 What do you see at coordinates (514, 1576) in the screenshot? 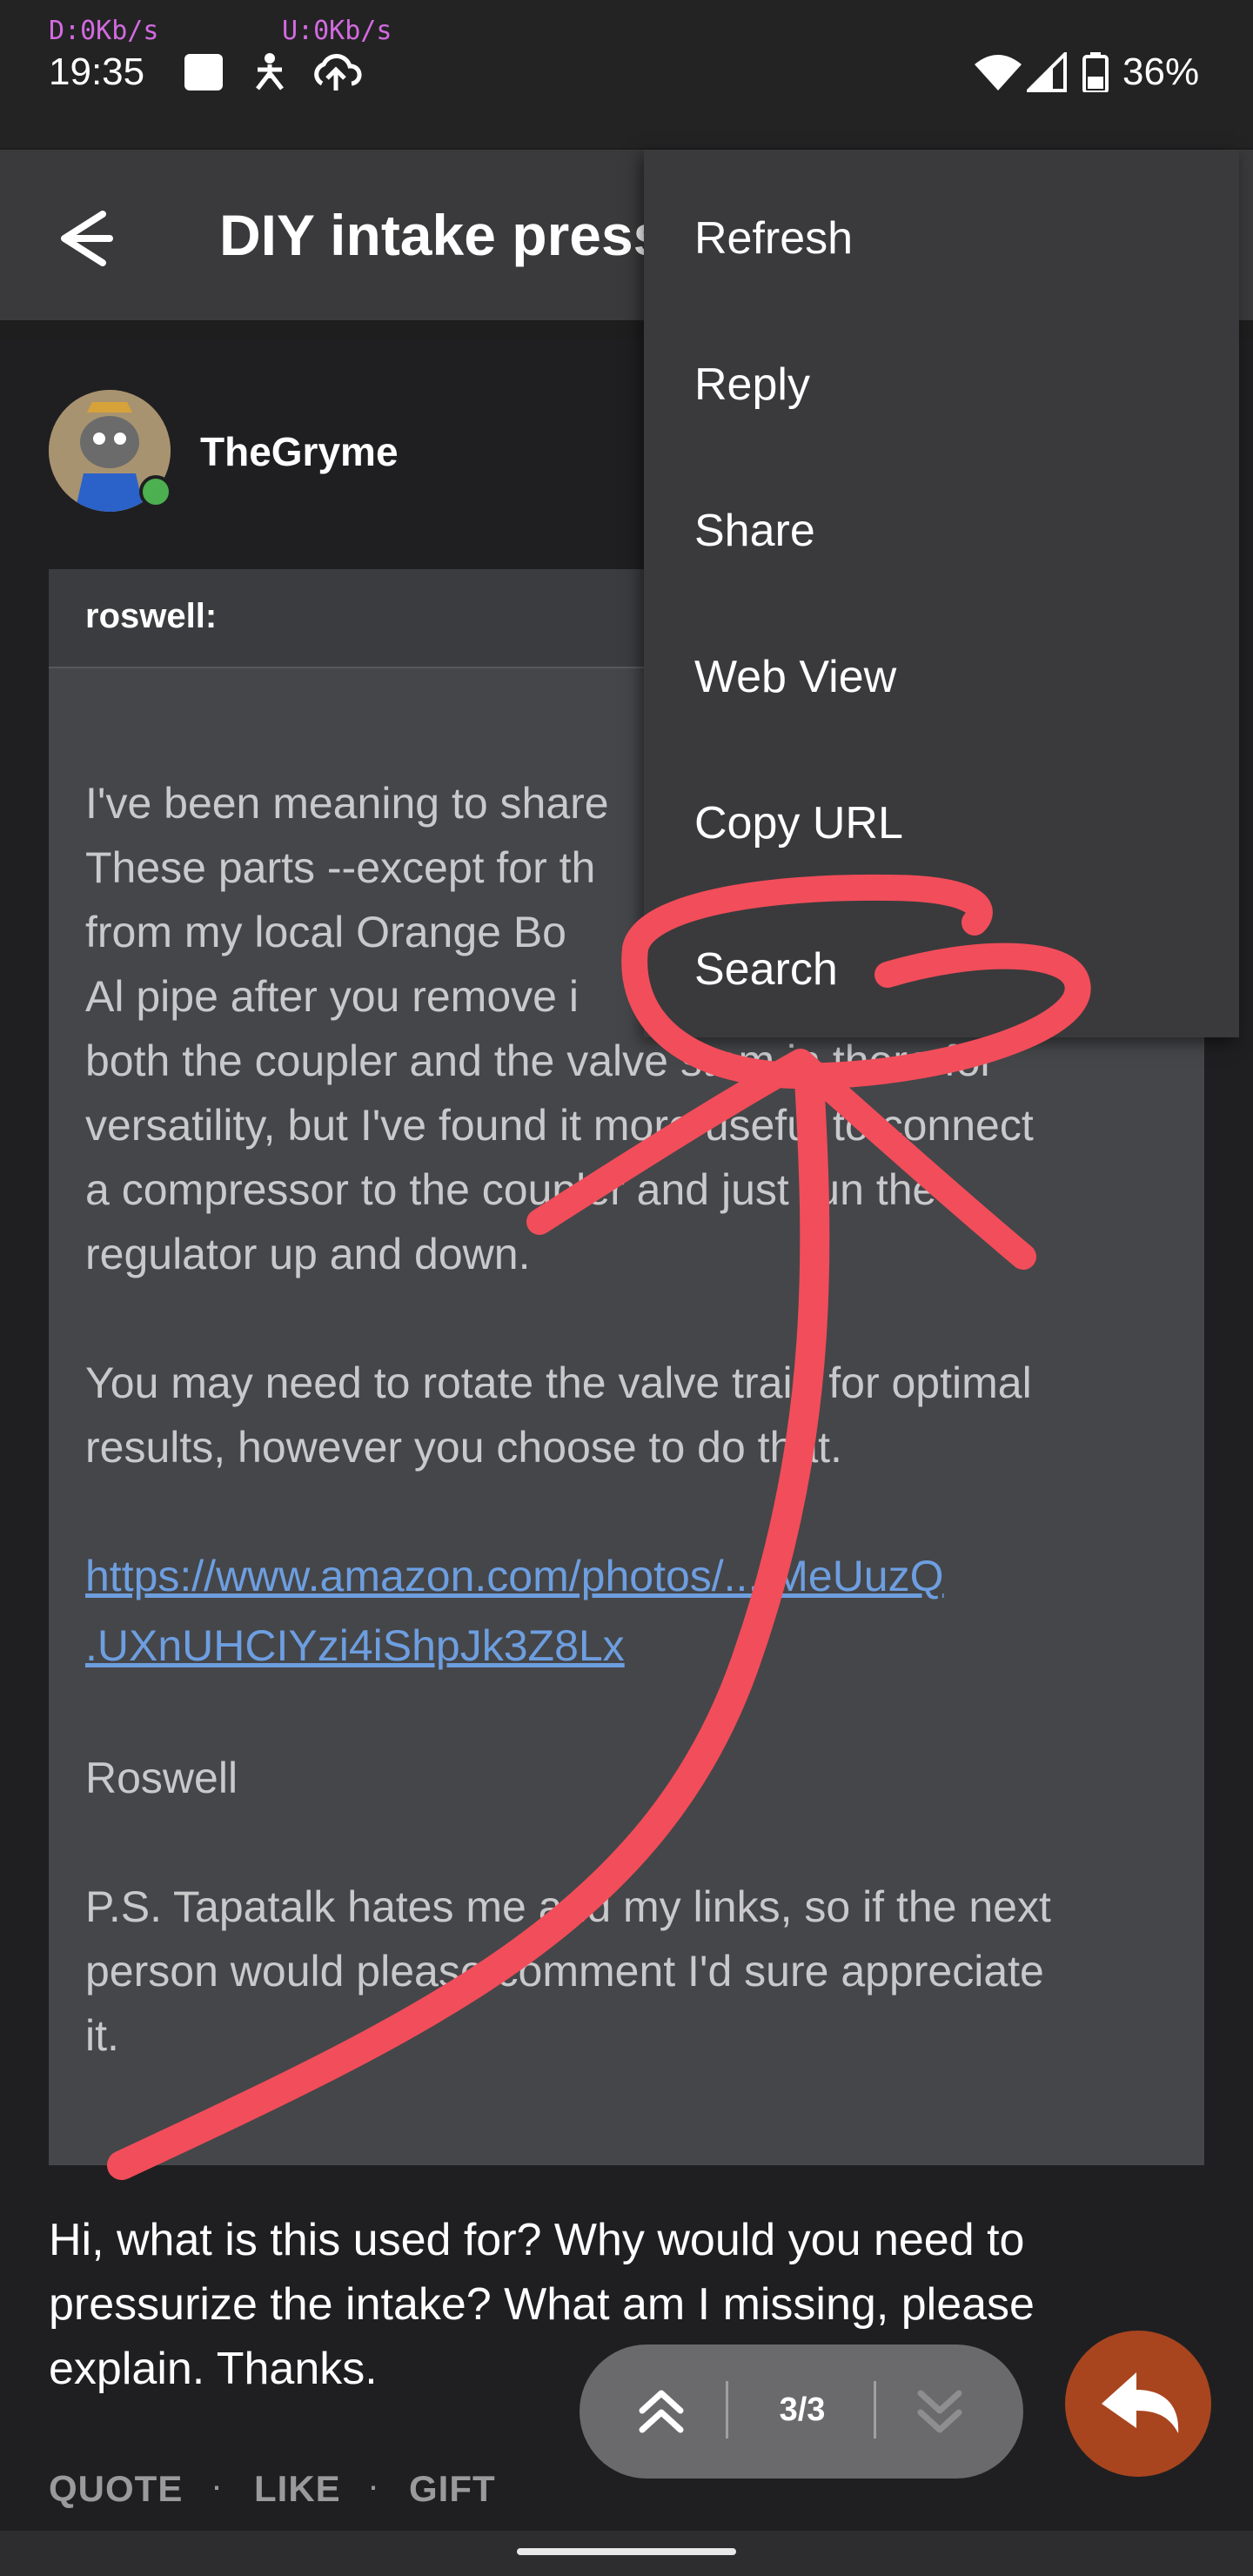
I see `quote-link: https://www.amazon.com/photos/...tMeUuzQ` at bounding box center [514, 1576].